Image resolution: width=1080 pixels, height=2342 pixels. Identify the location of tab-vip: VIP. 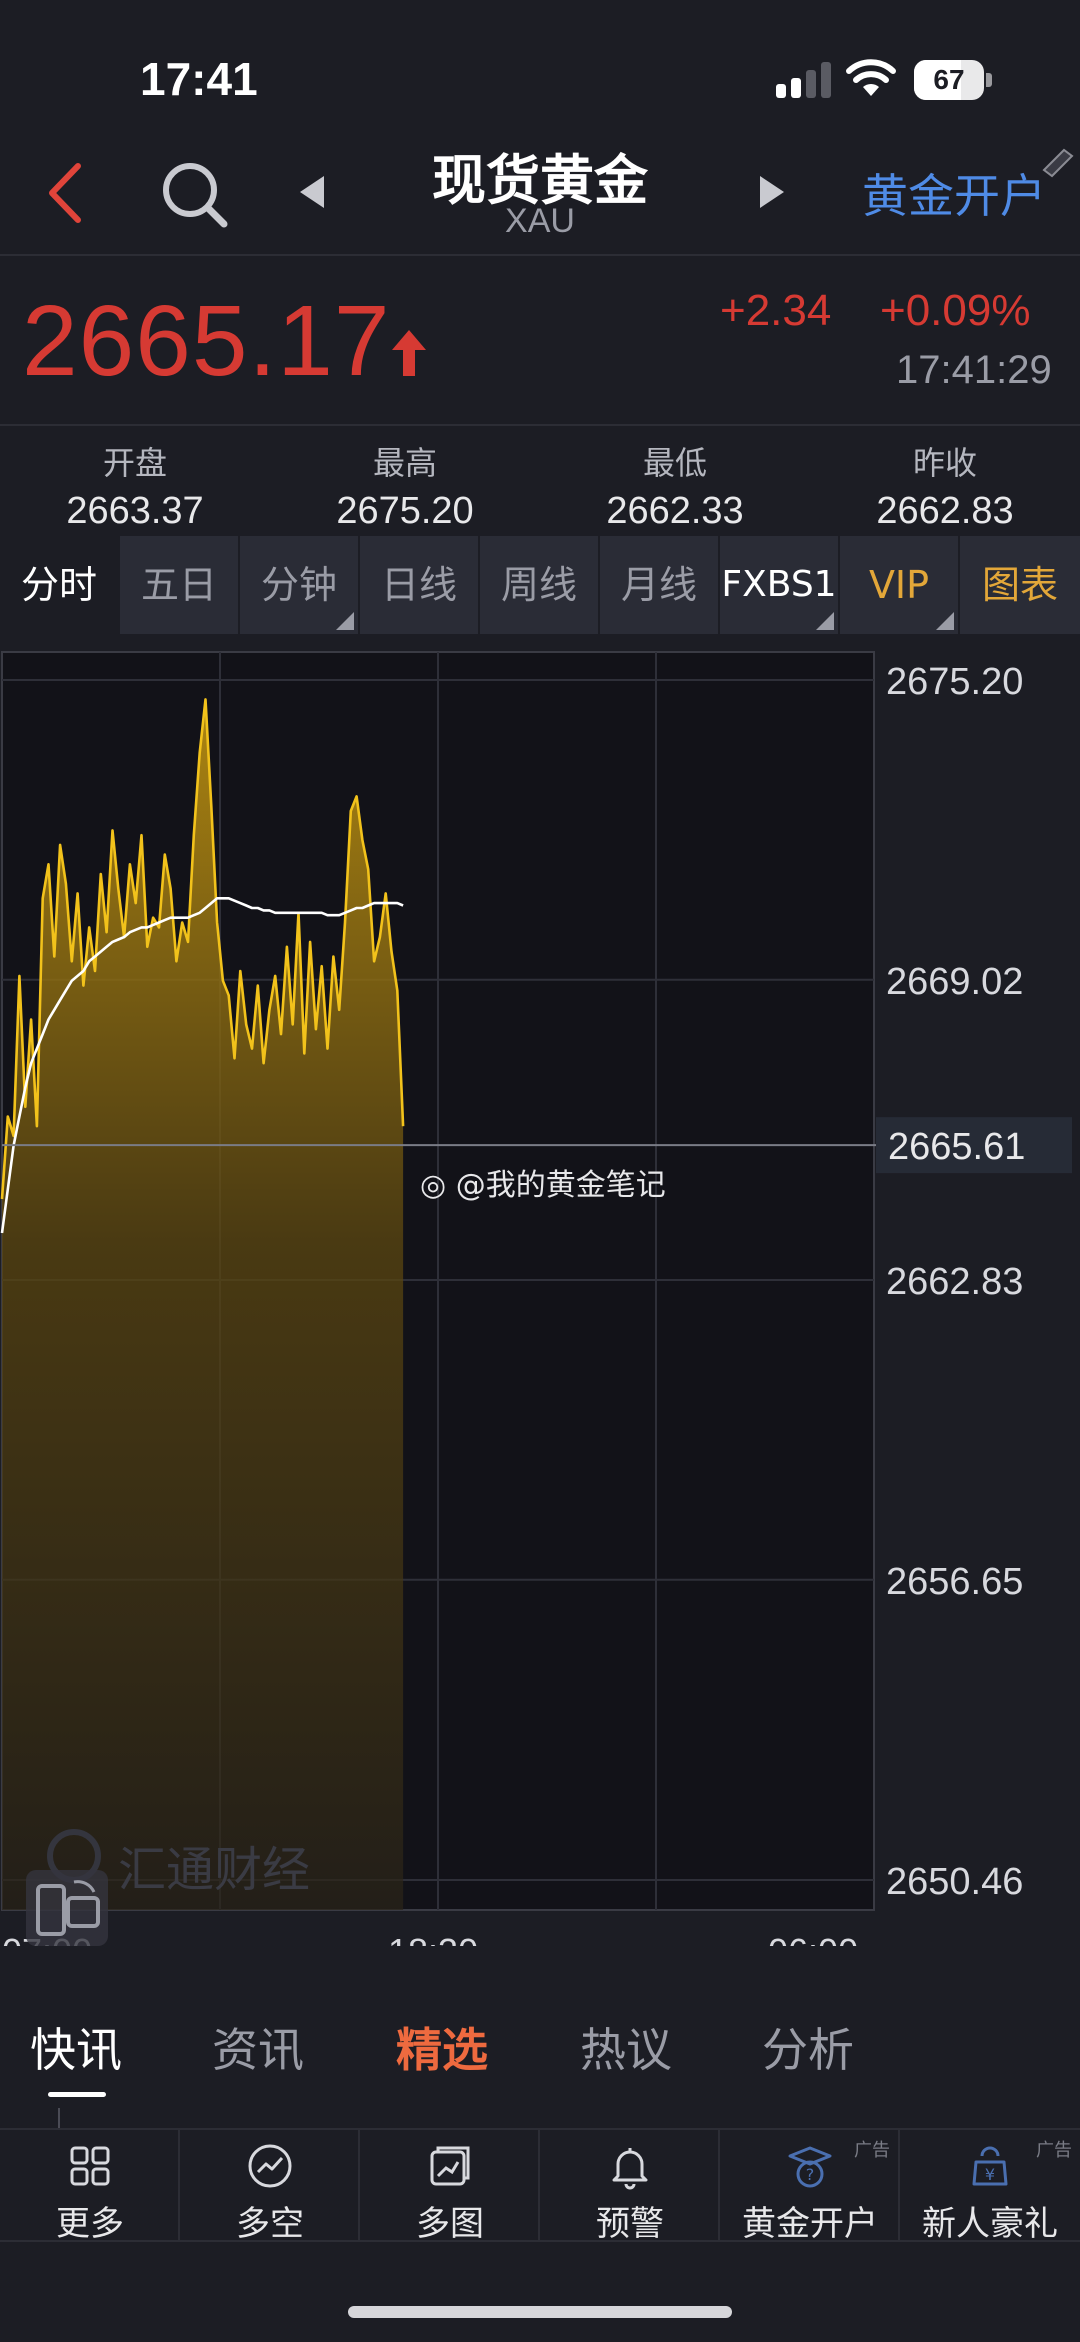
(900, 585).